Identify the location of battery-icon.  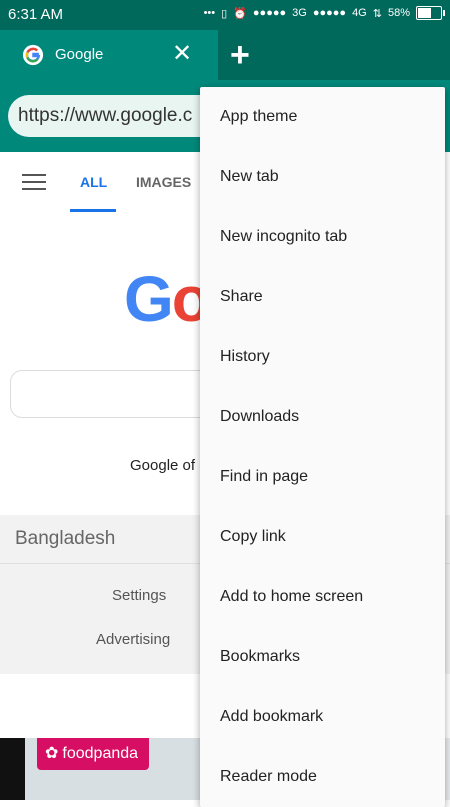
(430, 13).